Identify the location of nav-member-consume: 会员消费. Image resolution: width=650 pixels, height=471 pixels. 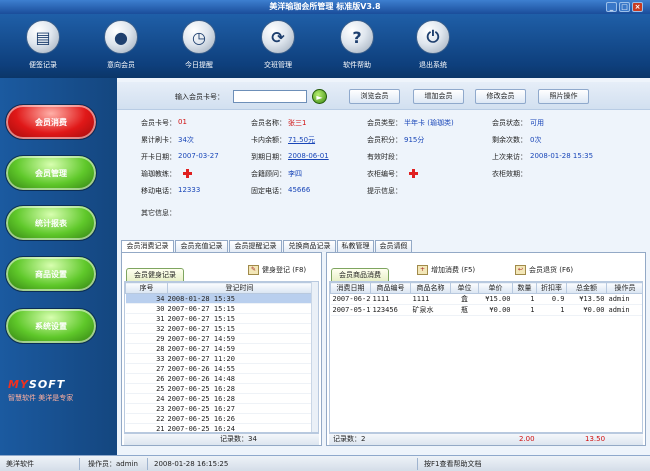
(51, 122).